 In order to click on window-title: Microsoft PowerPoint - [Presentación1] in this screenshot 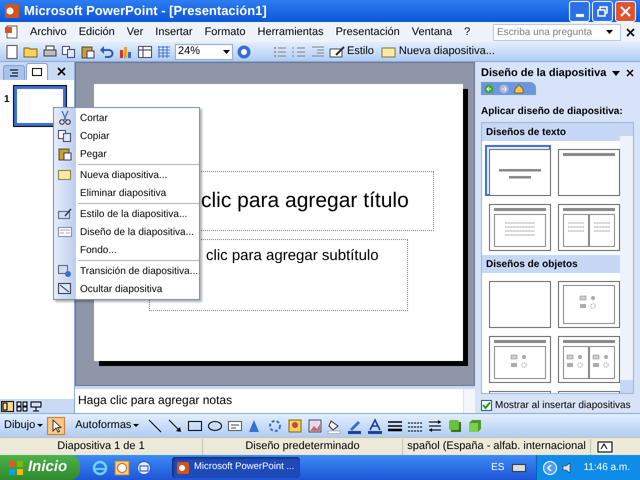, I will do `click(146, 11)`.